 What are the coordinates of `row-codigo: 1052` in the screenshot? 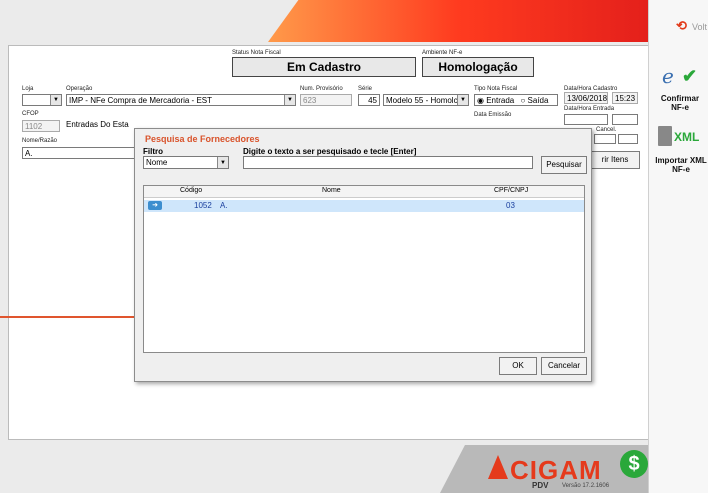 It's located at (203, 205).